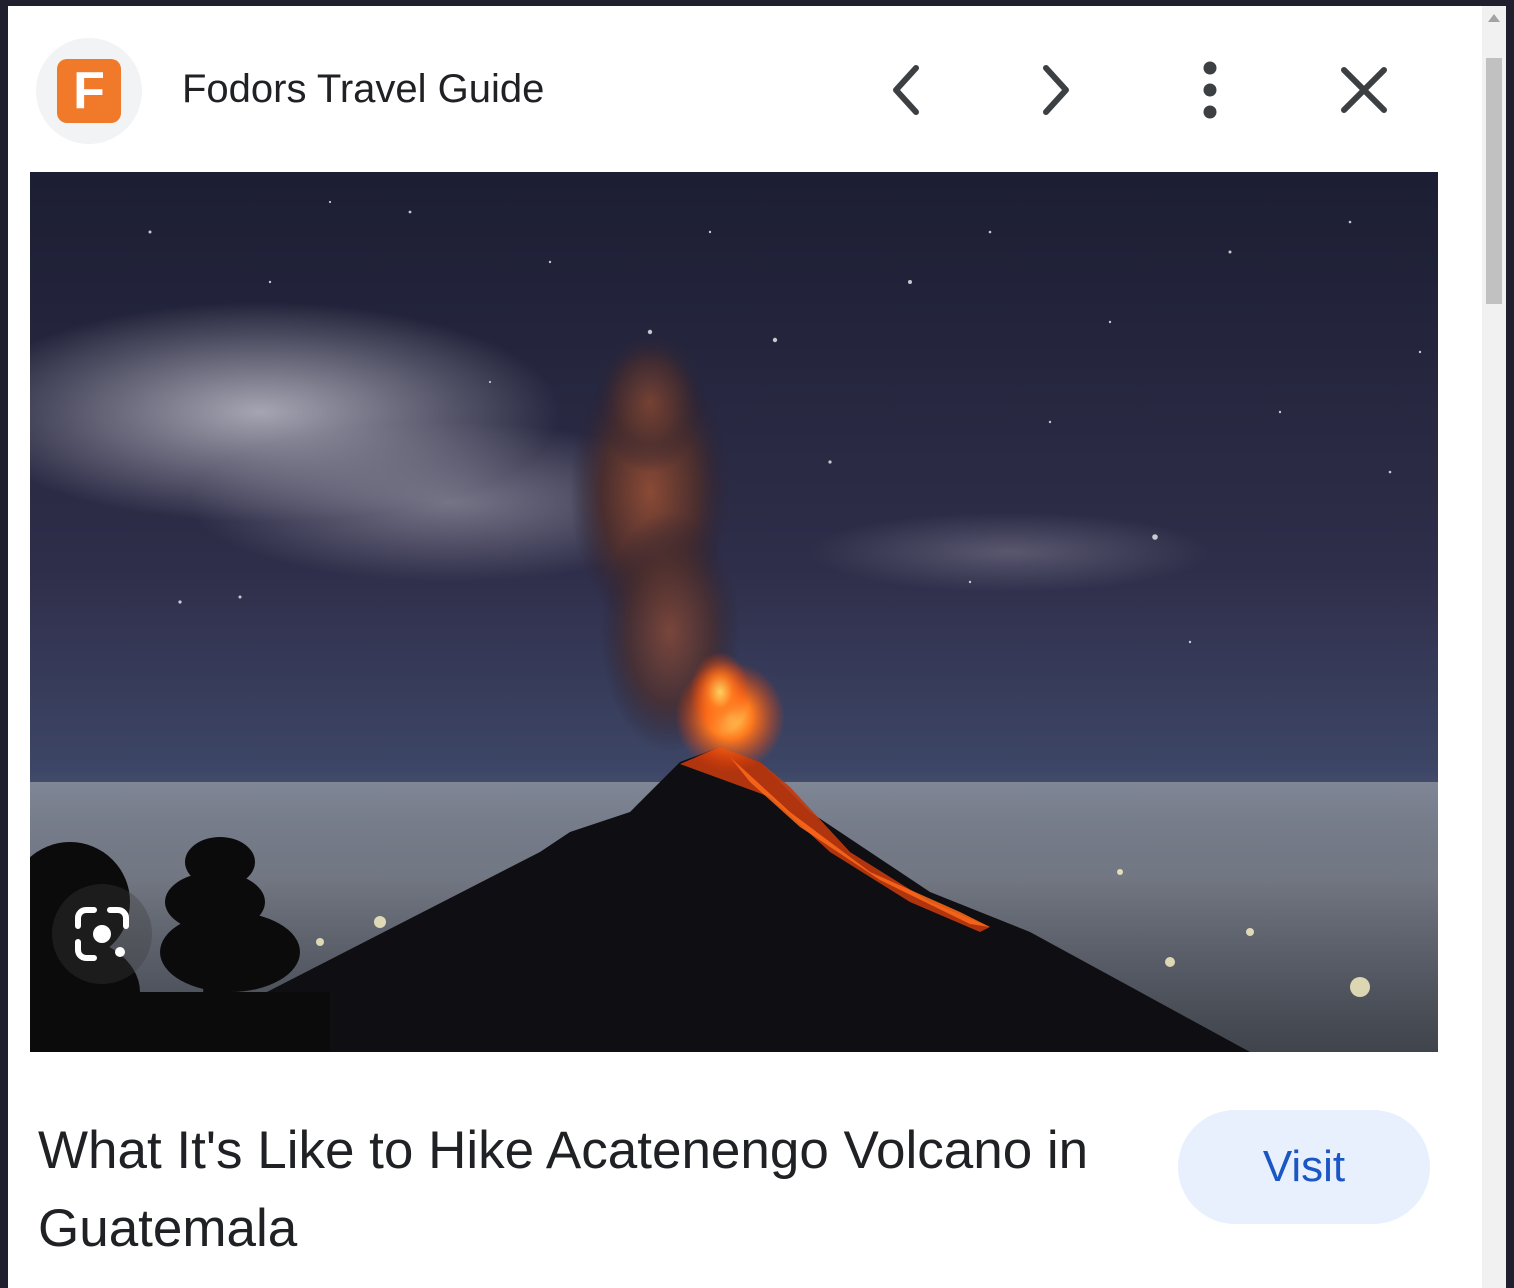  What do you see at coordinates (1494, 181) in the screenshot?
I see `scrollbar-thumb` at bounding box center [1494, 181].